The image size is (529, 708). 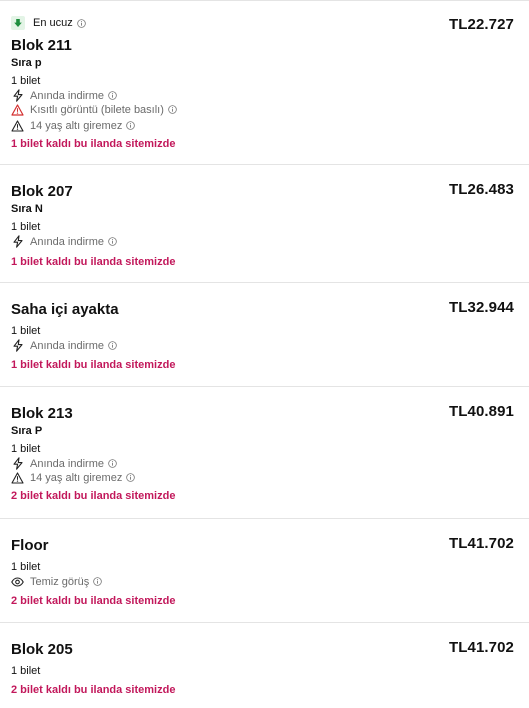 What do you see at coordinates (27, 431) in the screenshot?
I see `listing-row: Sıra P` at bounding box center [27, 431].